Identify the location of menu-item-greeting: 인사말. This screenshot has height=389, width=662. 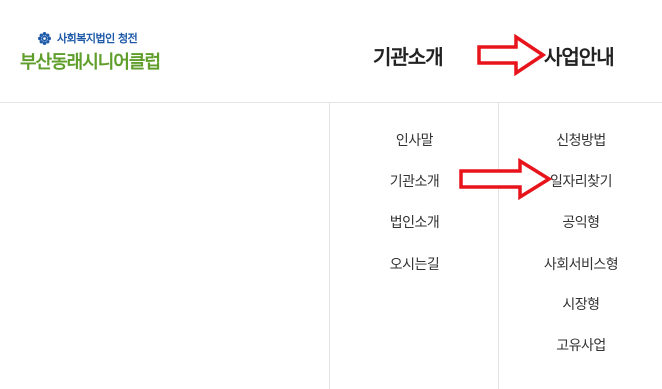
(414, 140).